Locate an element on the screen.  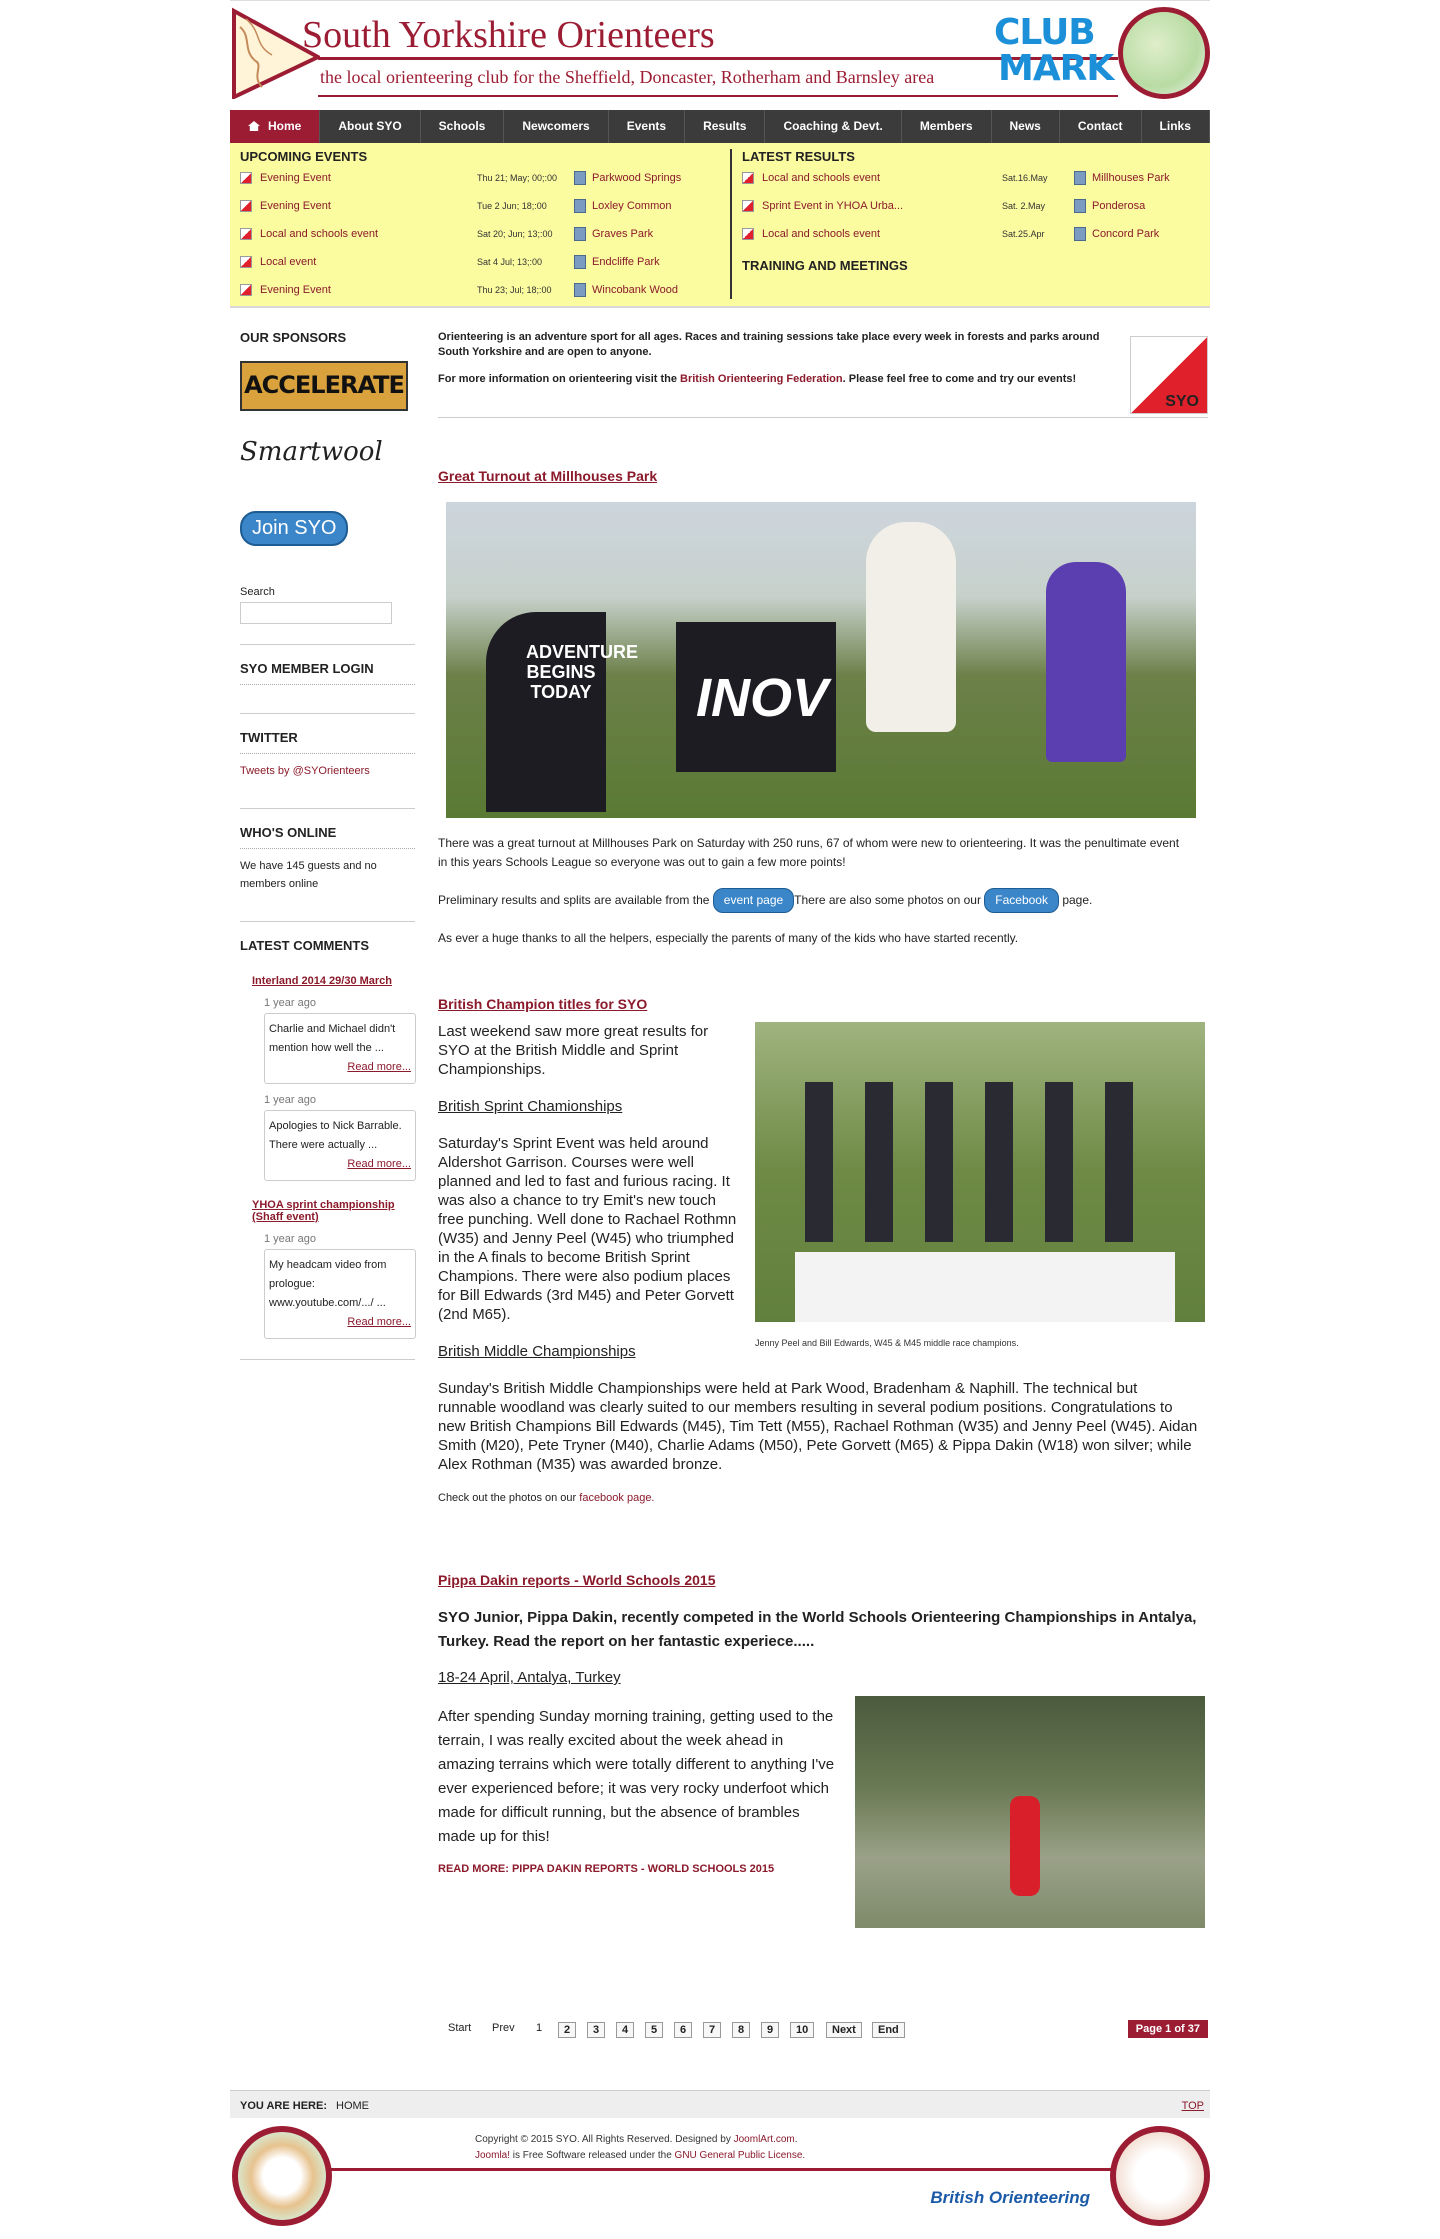
sponsor-smartwool-logo: Smartwool is located at coordinates (324, 456).